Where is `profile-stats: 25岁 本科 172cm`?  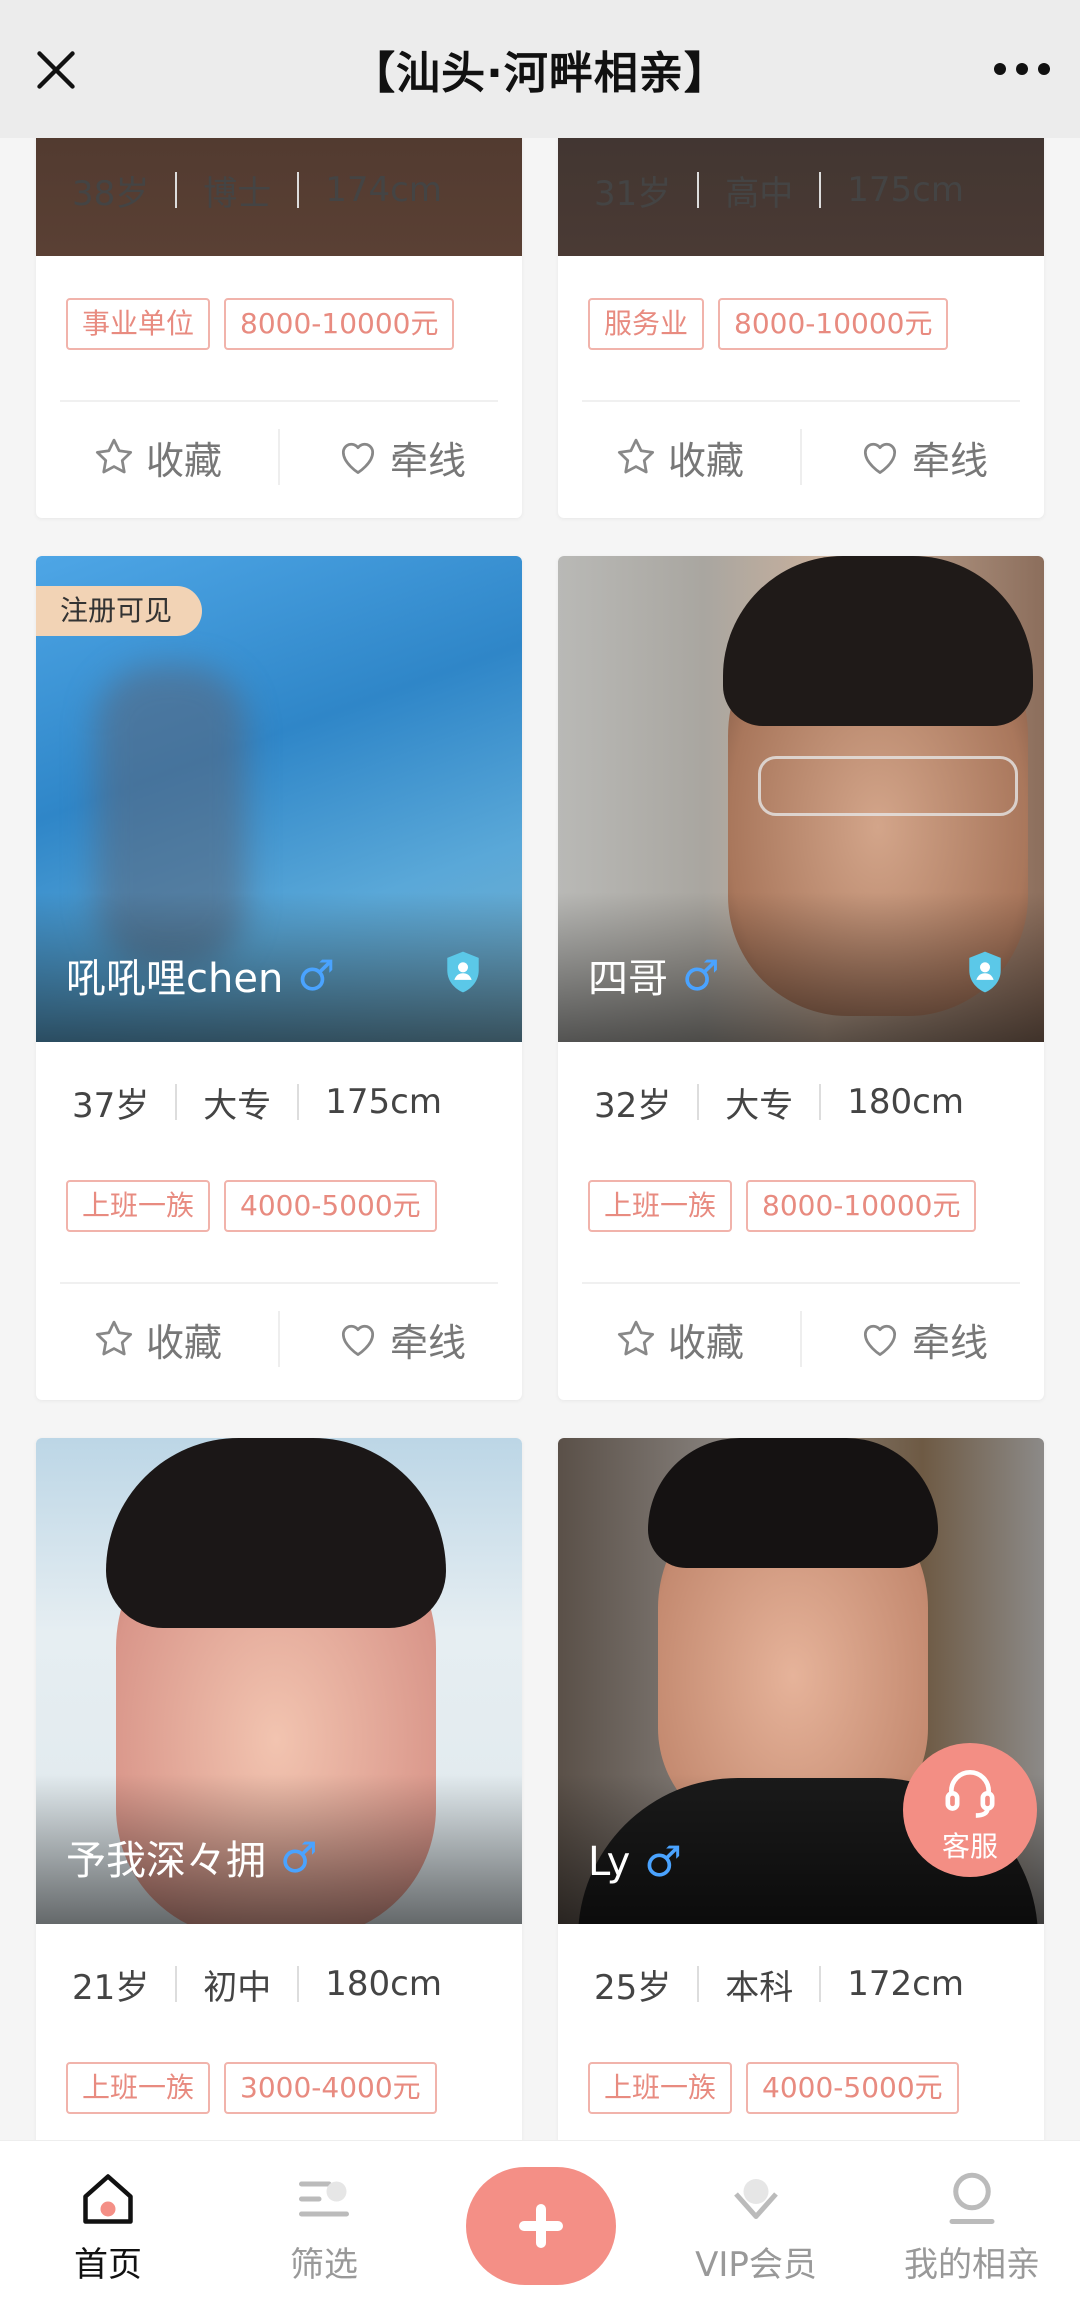
profile-stats: 25岁 本科 172cm is located at coordinates (779, 1984).